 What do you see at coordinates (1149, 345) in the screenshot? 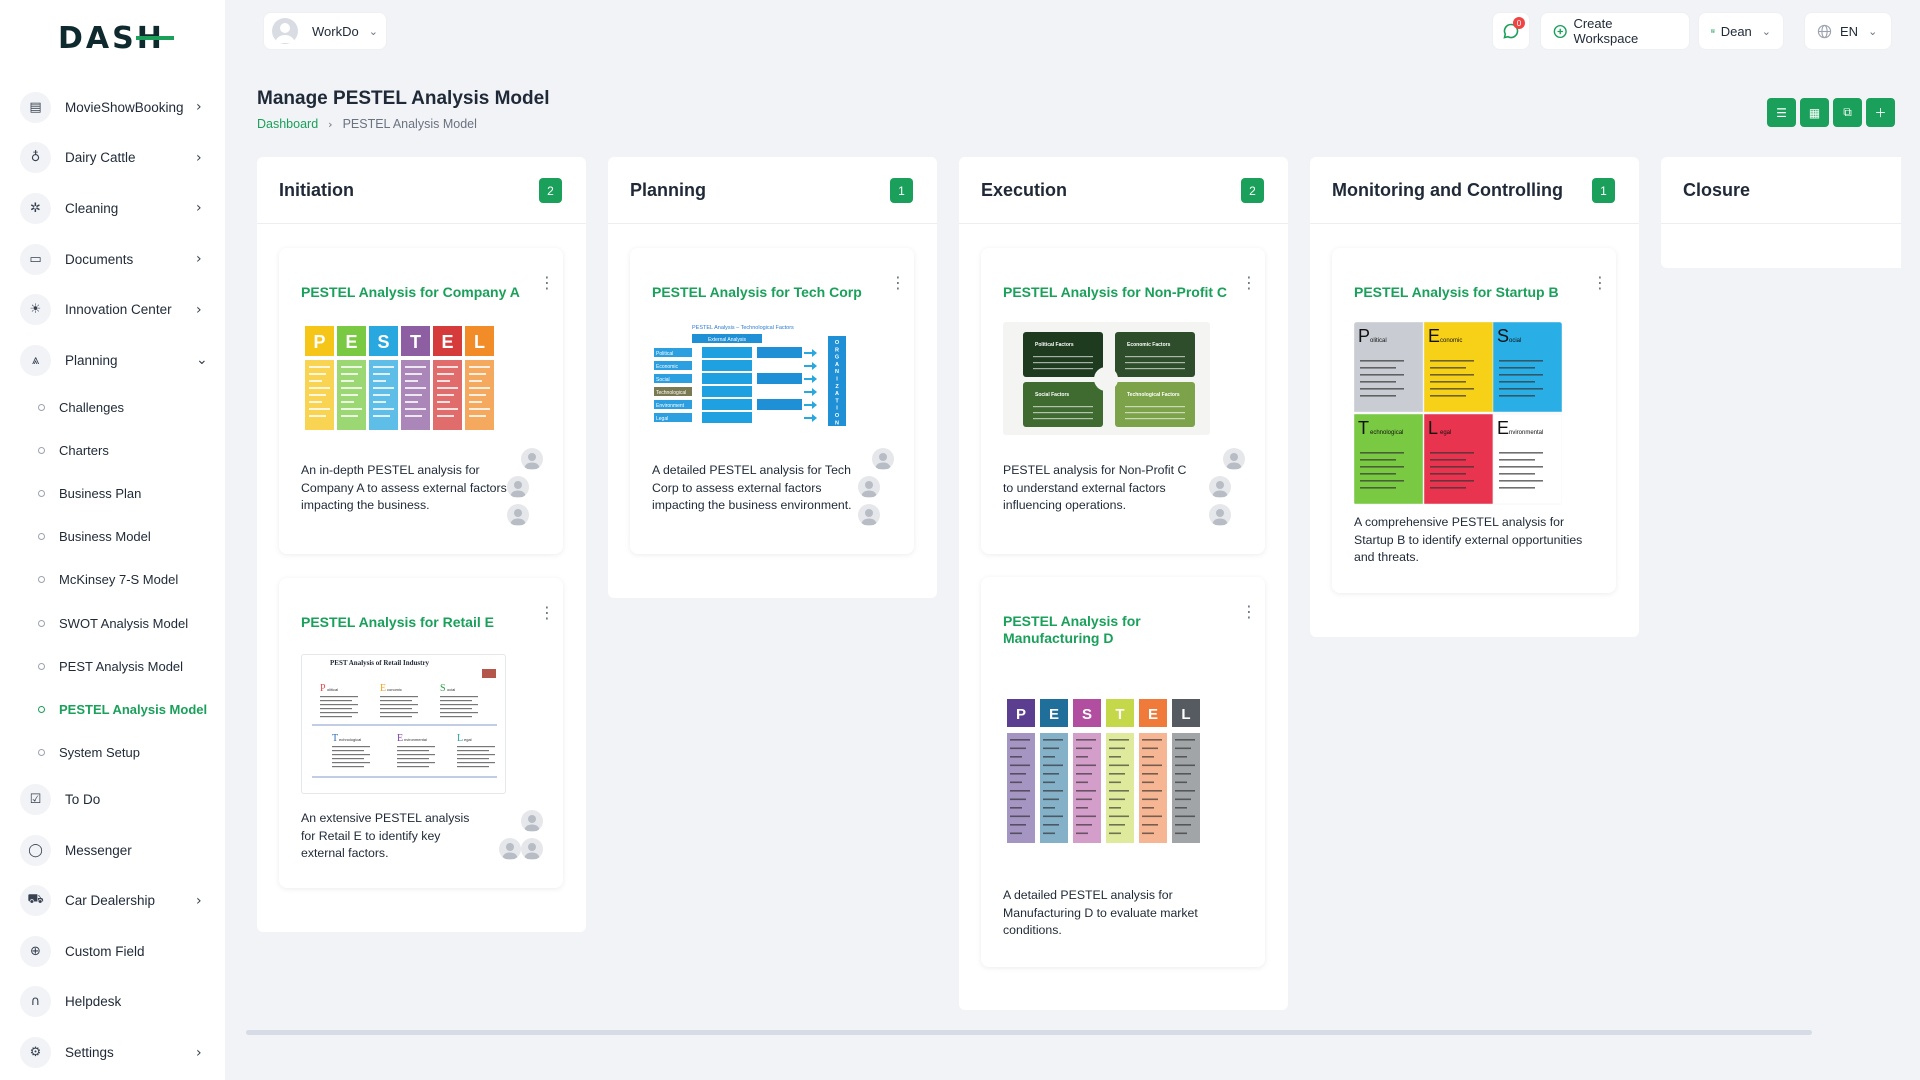
I see `quadrant-label: Economic Factors` at bounding box center [1149, 345].